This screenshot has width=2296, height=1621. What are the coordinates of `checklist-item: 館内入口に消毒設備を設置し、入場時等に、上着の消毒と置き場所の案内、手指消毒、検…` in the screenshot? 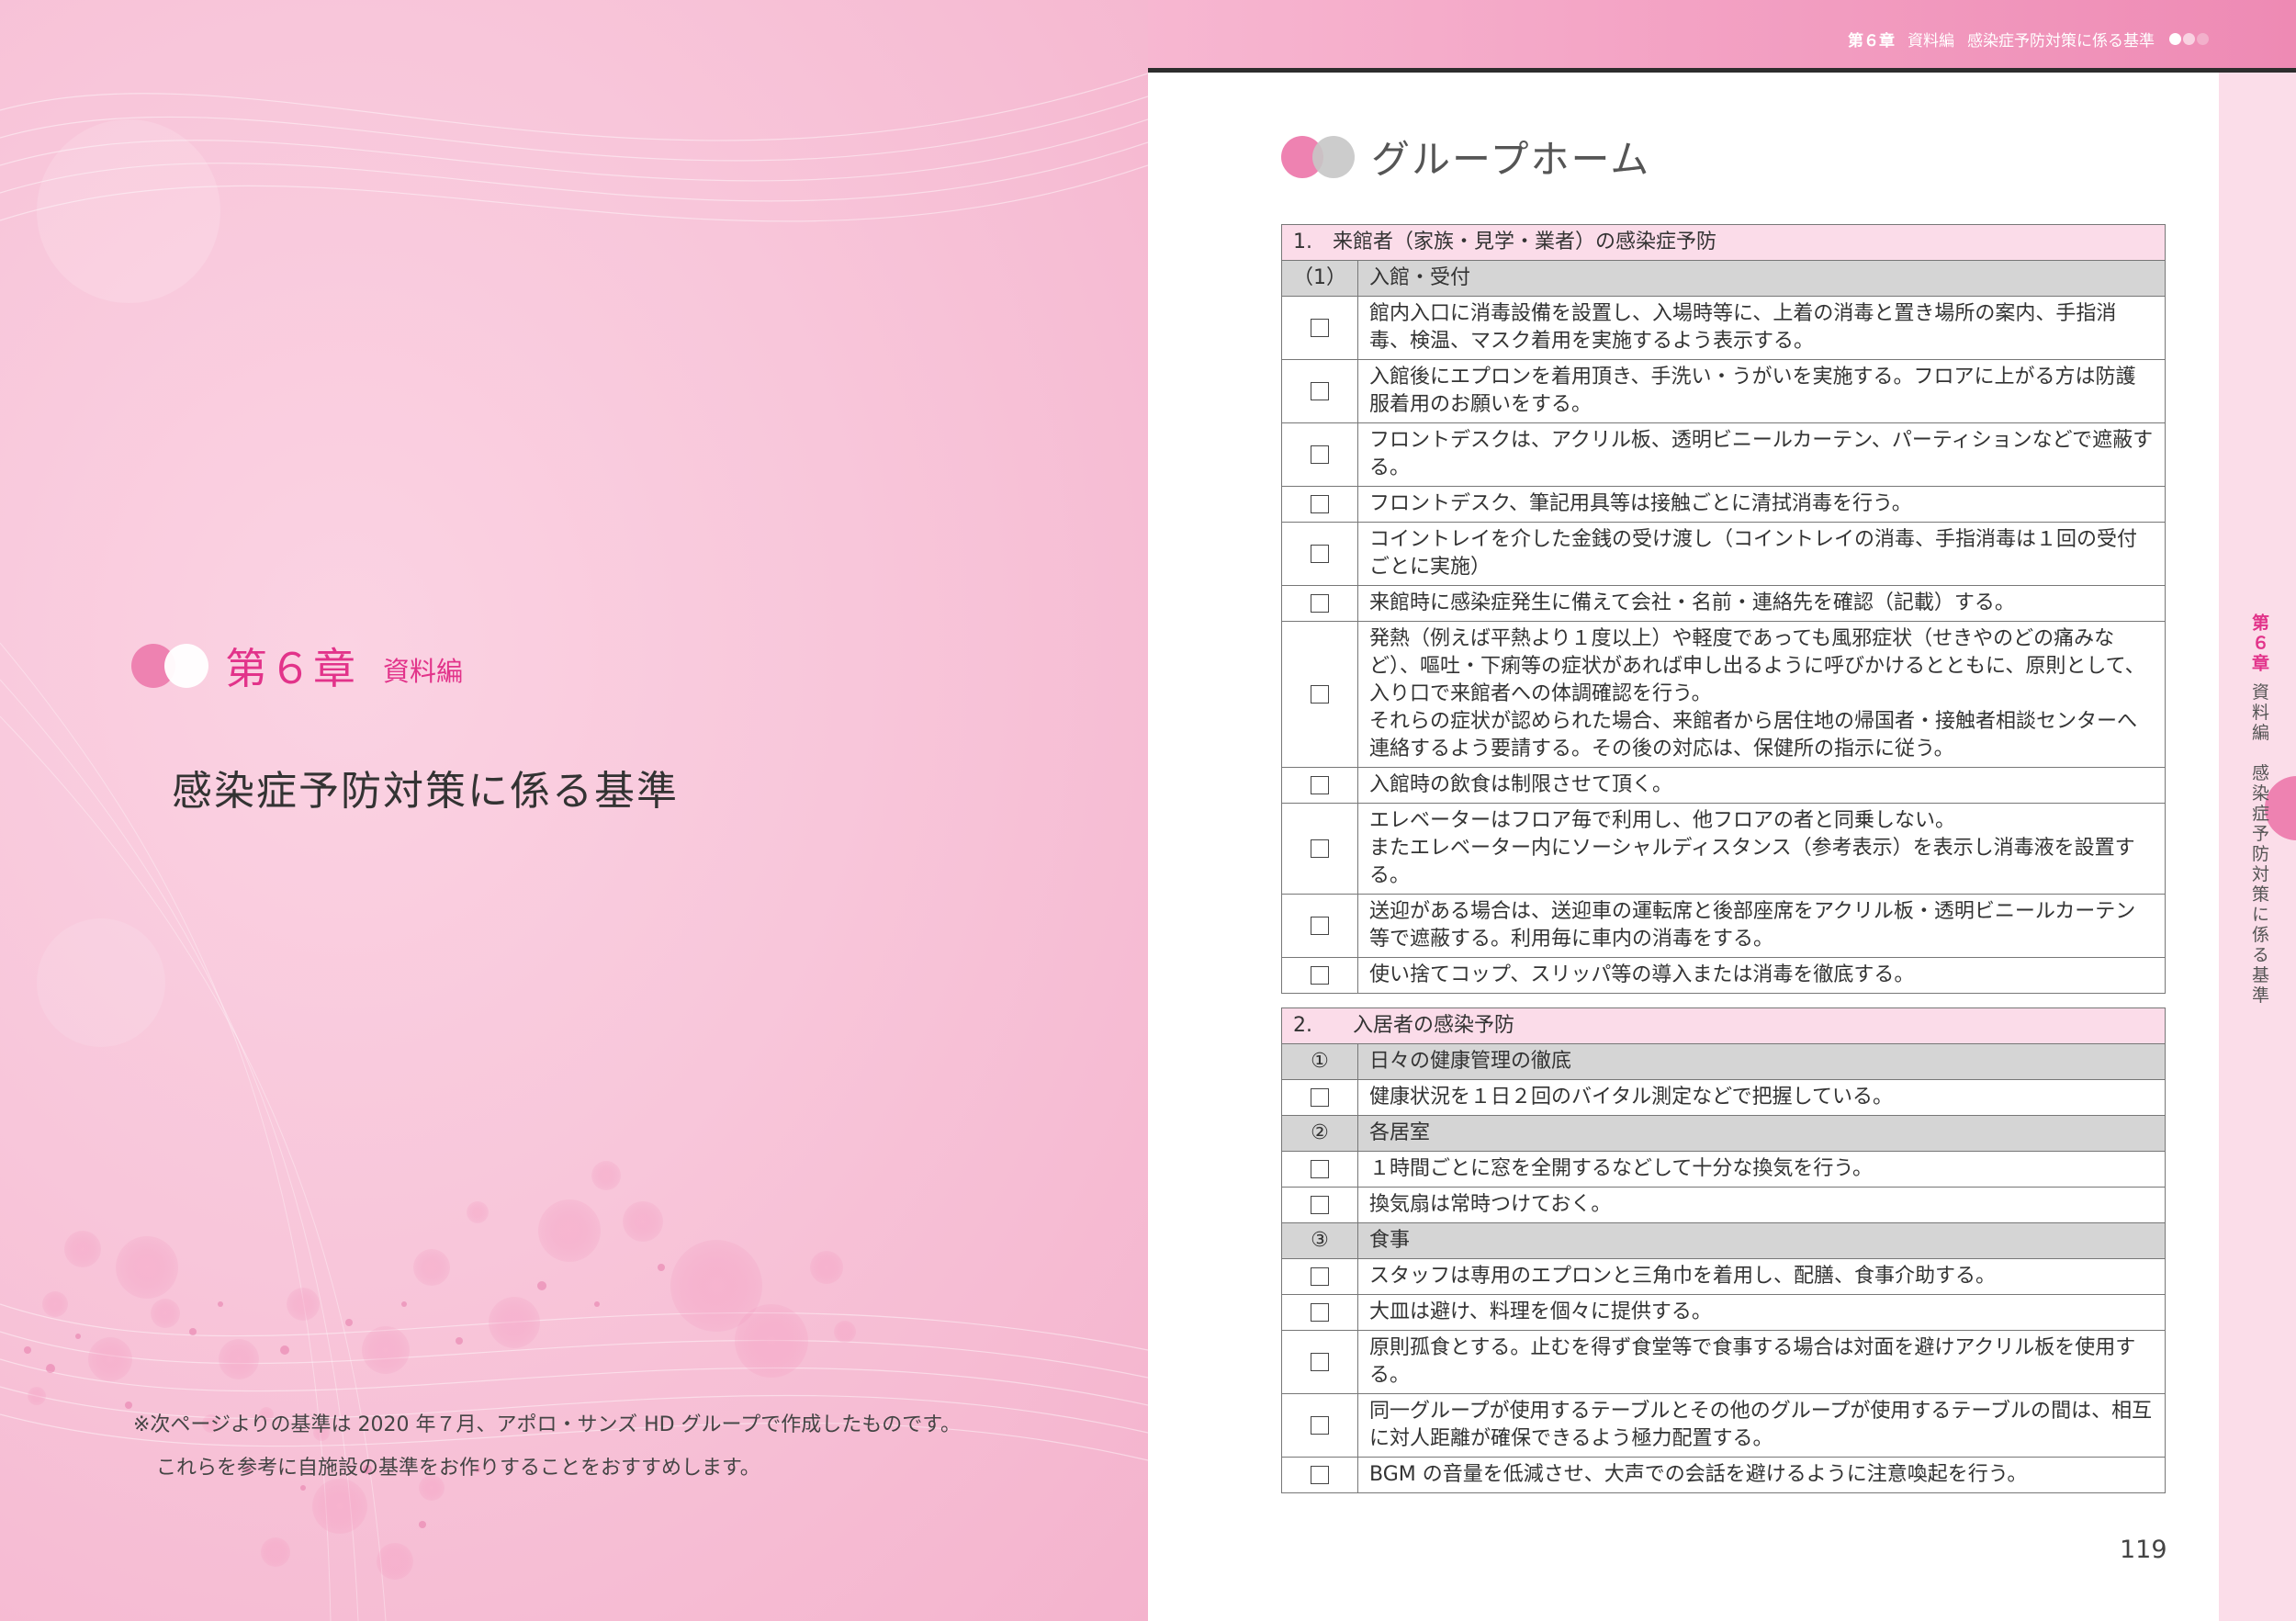 It's located at (1723, 328).